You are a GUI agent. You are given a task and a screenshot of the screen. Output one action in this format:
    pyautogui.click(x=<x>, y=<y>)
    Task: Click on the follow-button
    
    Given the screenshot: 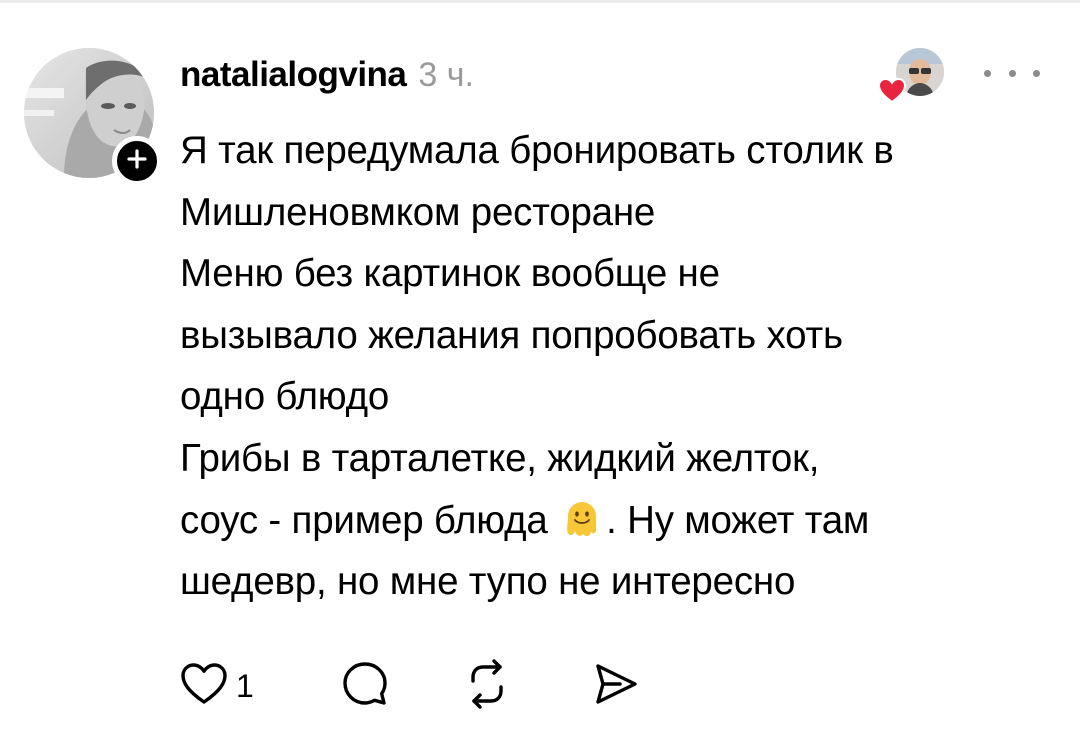 What is the action you would take?
    pyautogui.click(x=137, y=161)
    